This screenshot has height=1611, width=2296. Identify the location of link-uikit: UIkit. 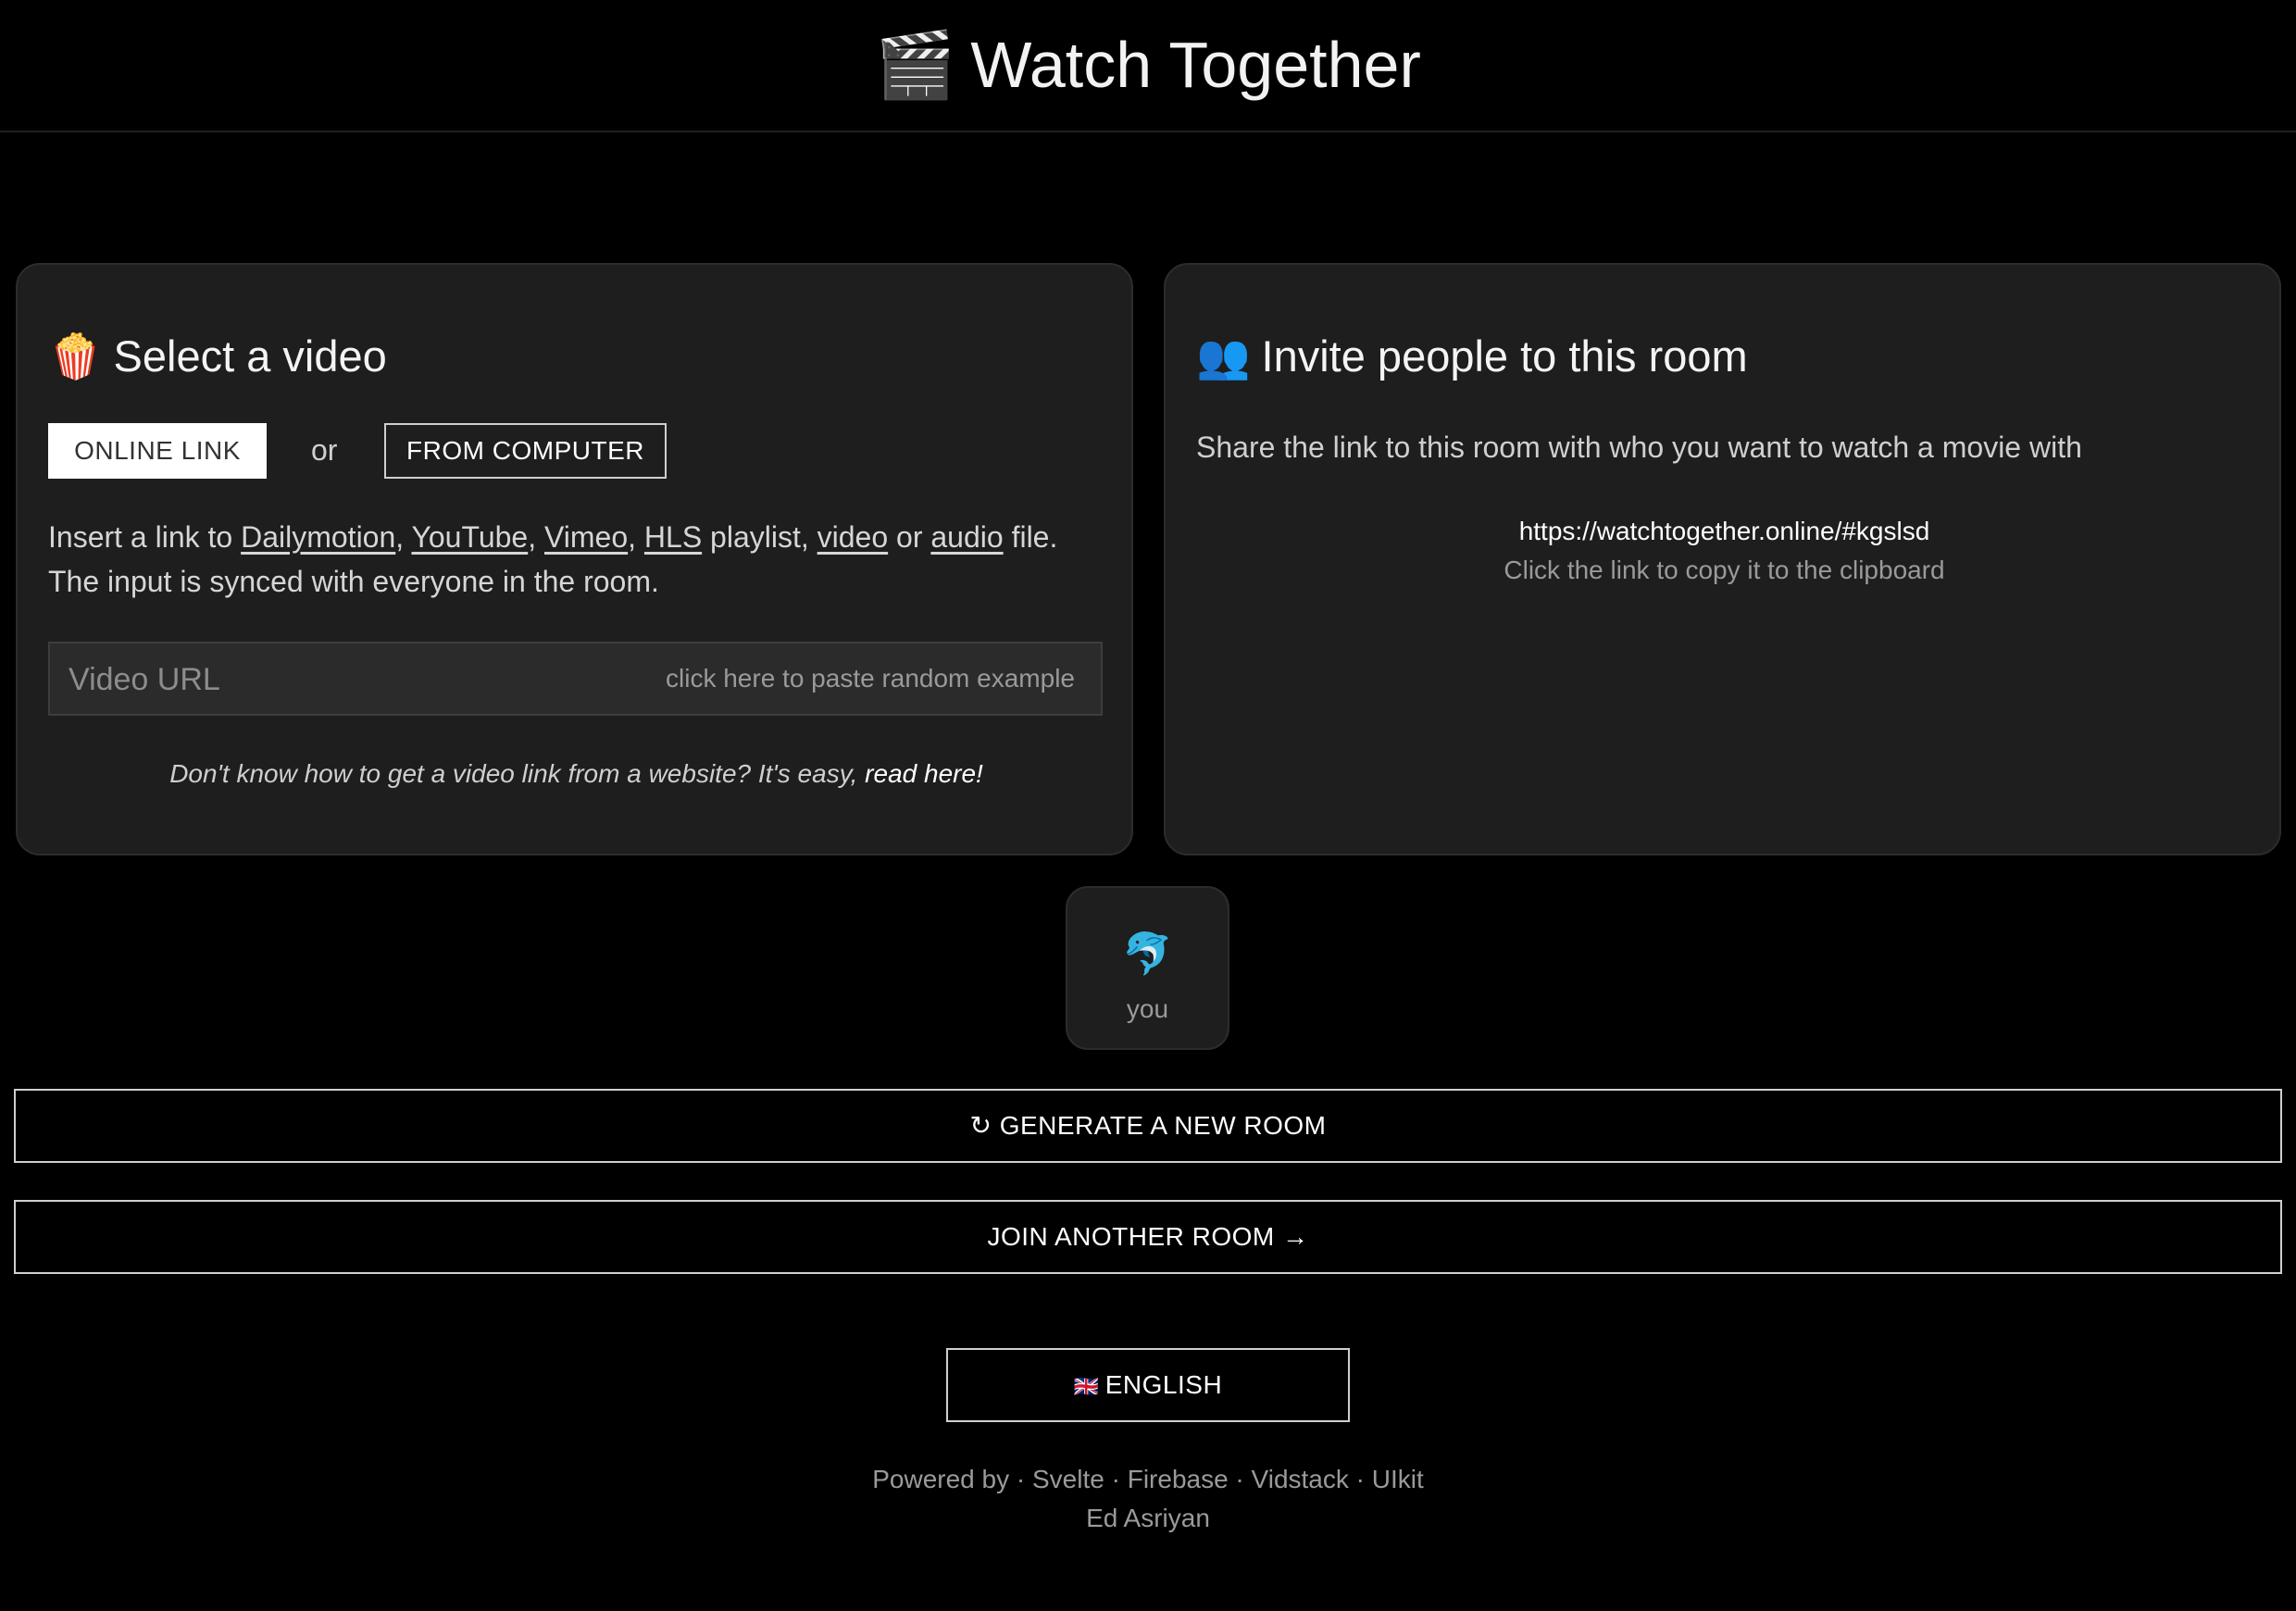
(1398, 1479).